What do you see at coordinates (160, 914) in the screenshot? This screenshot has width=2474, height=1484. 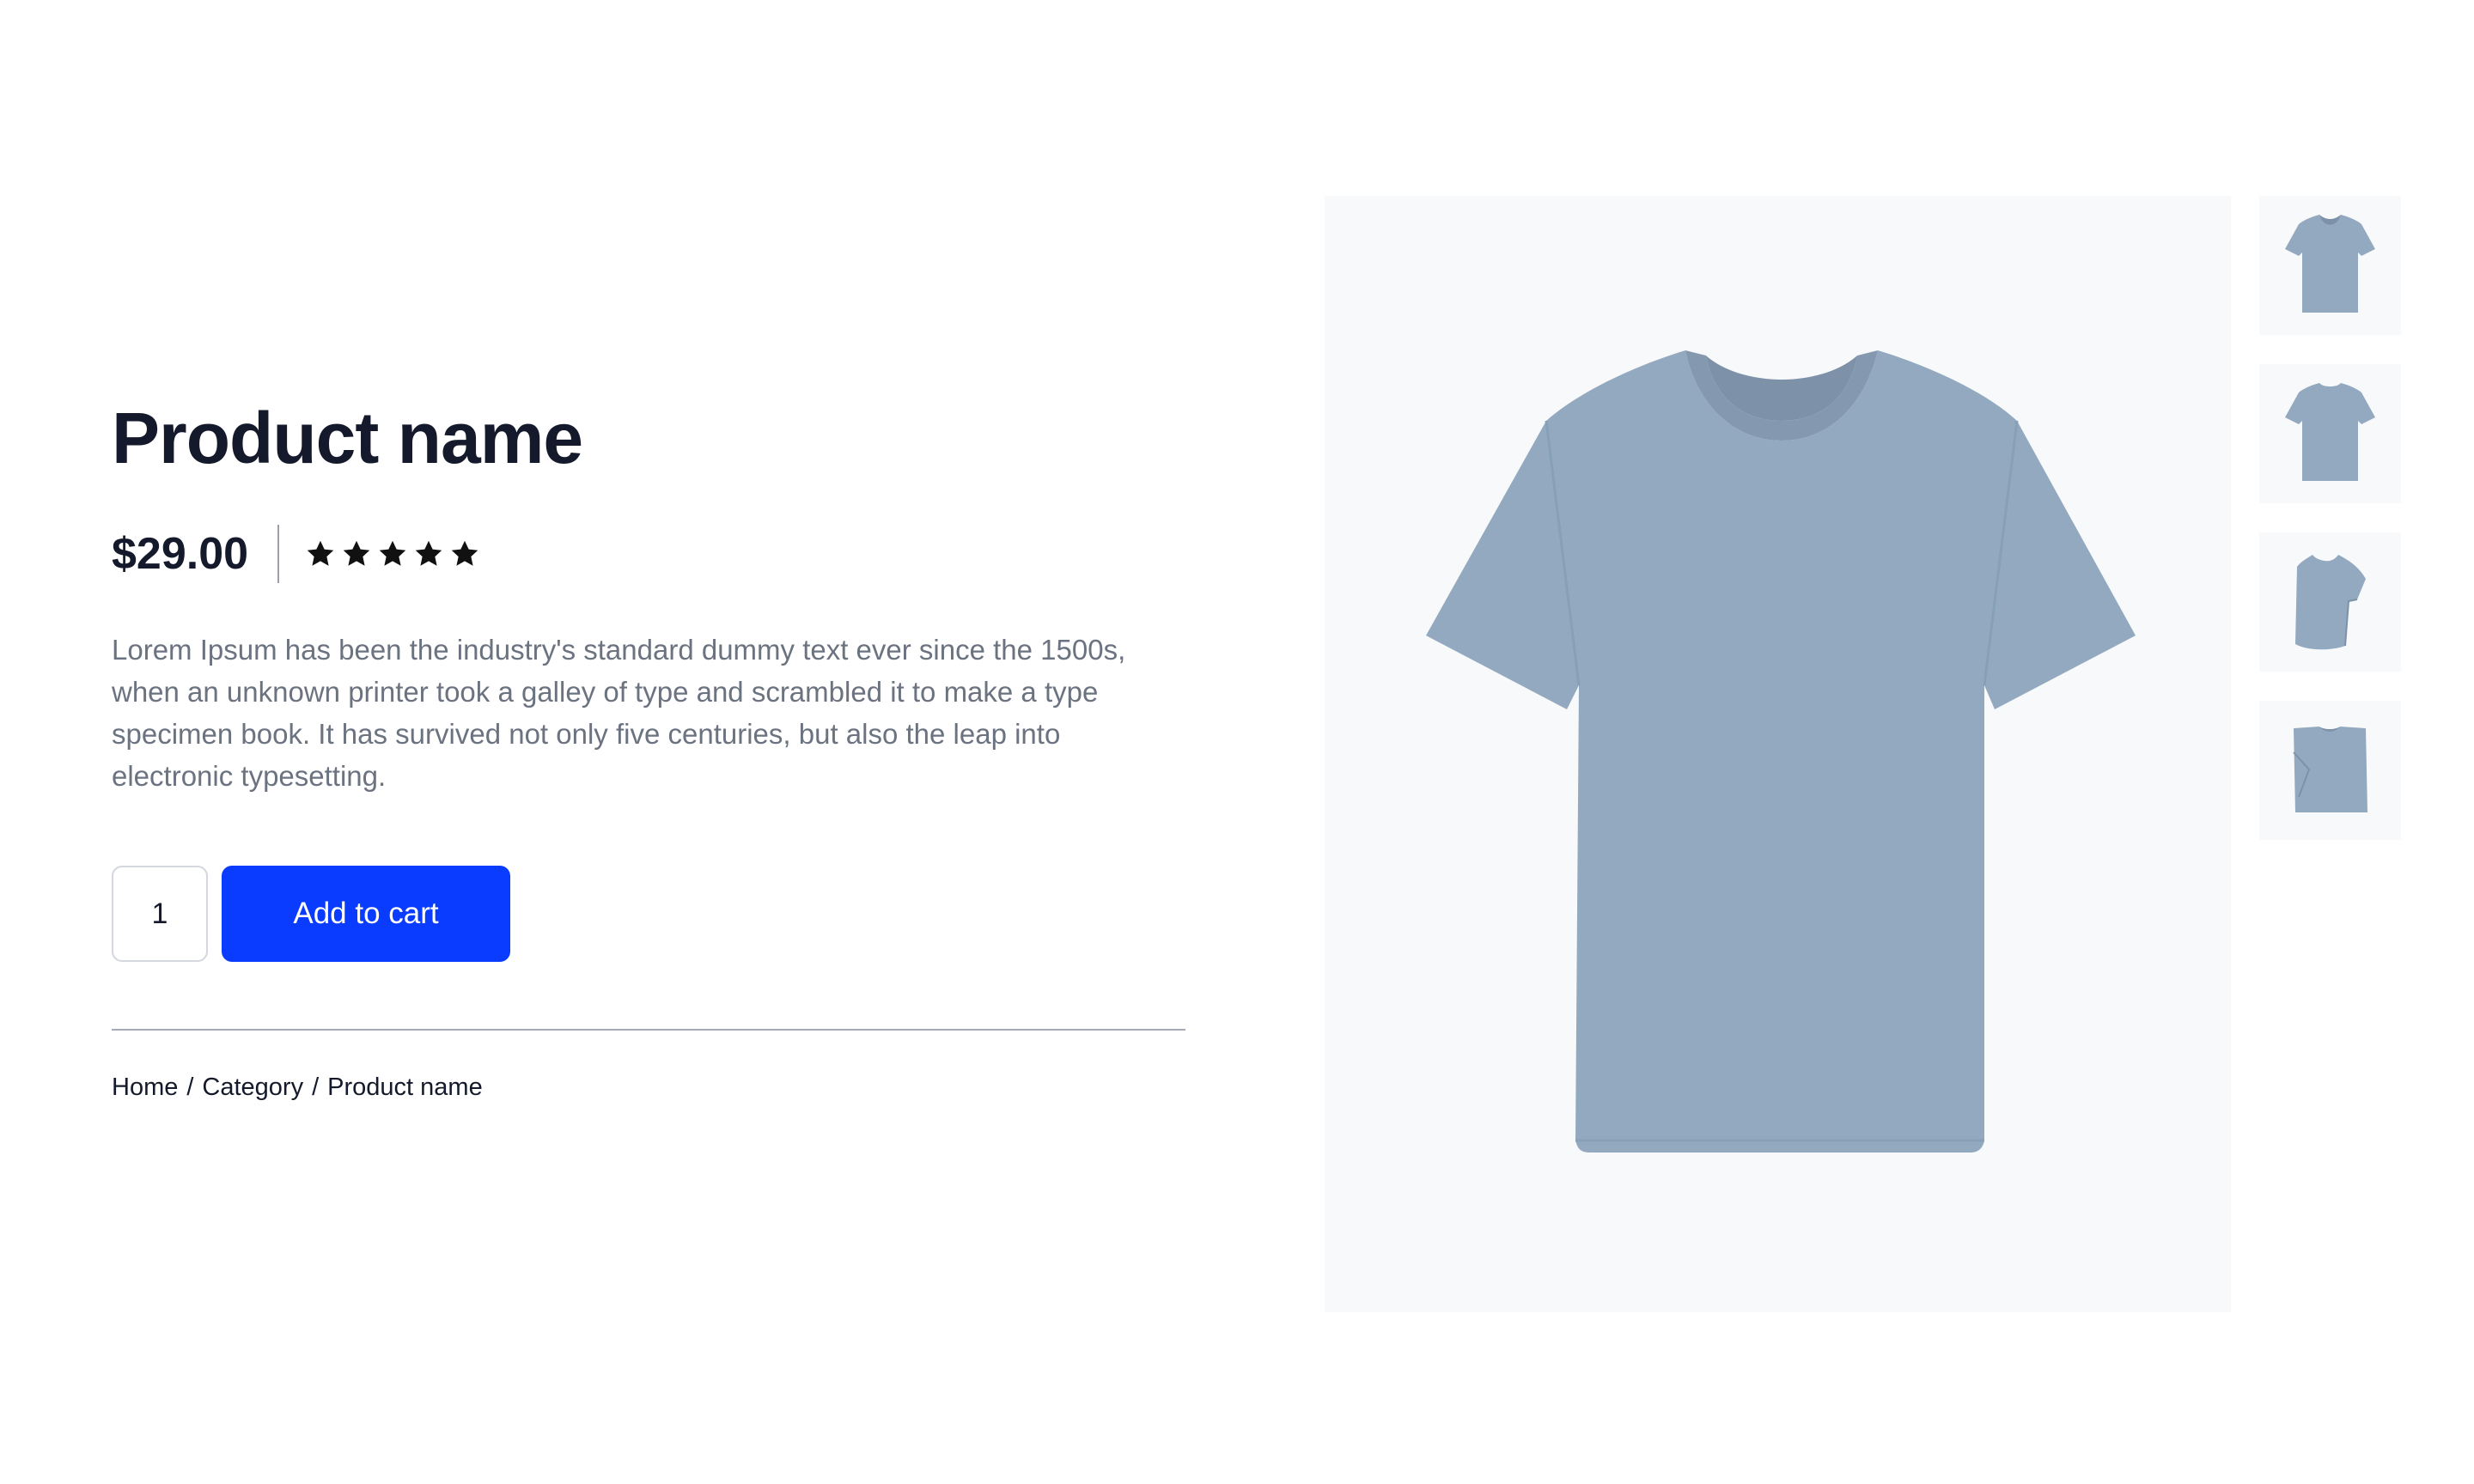 I see `quantity-input: 1` at bounding box center [160, 914].